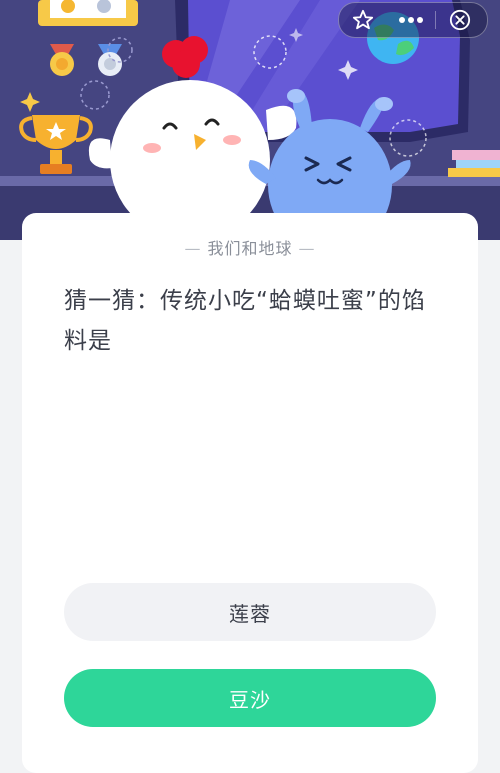 This screenshot has height=773, width=500. What do you see at coordinates (62, 60) in the screenshot?
I see `gold-medal-icon` at bounding box center [62, 60].